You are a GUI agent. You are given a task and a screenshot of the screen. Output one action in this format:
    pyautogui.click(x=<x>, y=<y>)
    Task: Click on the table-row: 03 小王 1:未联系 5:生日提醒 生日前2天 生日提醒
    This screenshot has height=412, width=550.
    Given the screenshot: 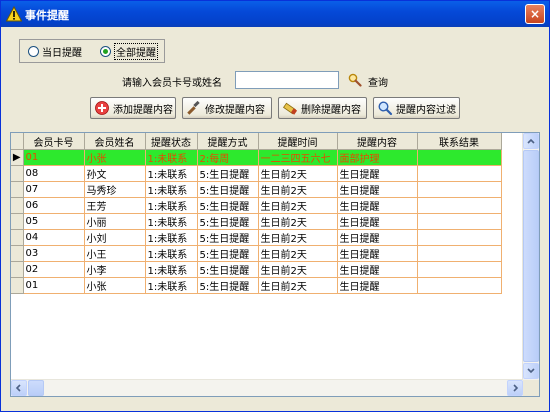 What is the action you would take?
    pyautogui.click(x=256, y=253)
    